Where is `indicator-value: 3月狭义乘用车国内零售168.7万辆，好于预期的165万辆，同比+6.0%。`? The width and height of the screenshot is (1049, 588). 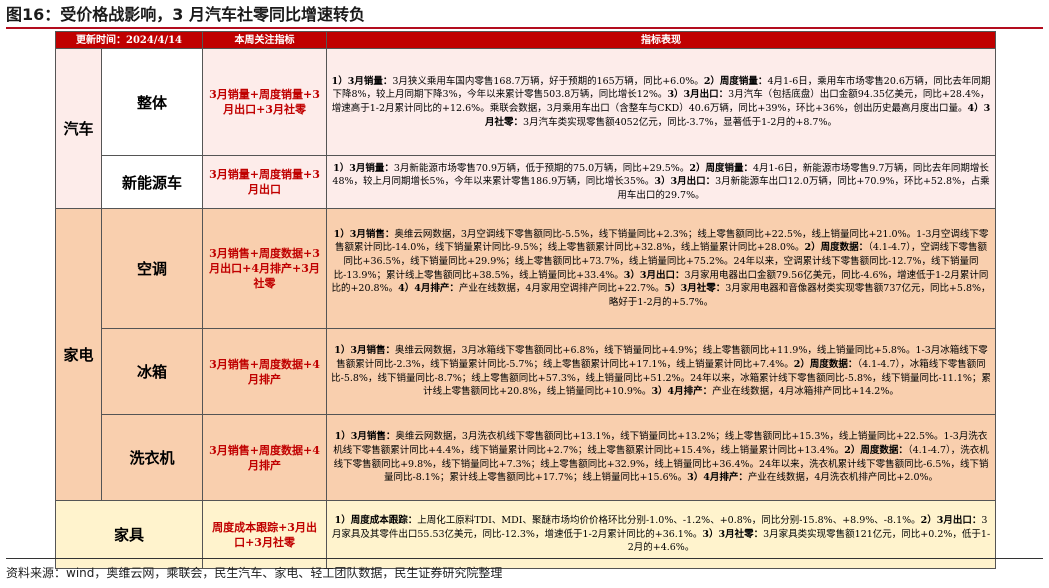 indicator-value: 3月狭义乘用车国内零售168.7万辆，好于预期的165万辆，同比+6.0%。 is located at coordinates (548, 81).